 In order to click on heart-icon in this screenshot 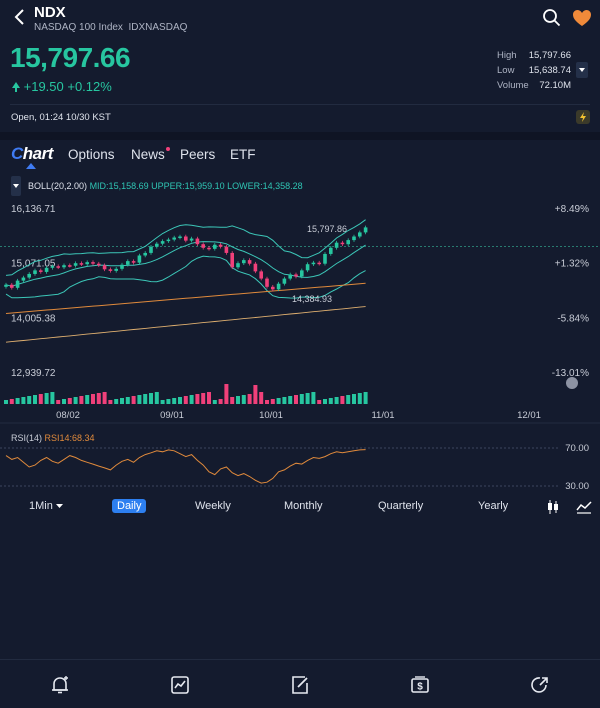, I will do `click(582, 18)`.